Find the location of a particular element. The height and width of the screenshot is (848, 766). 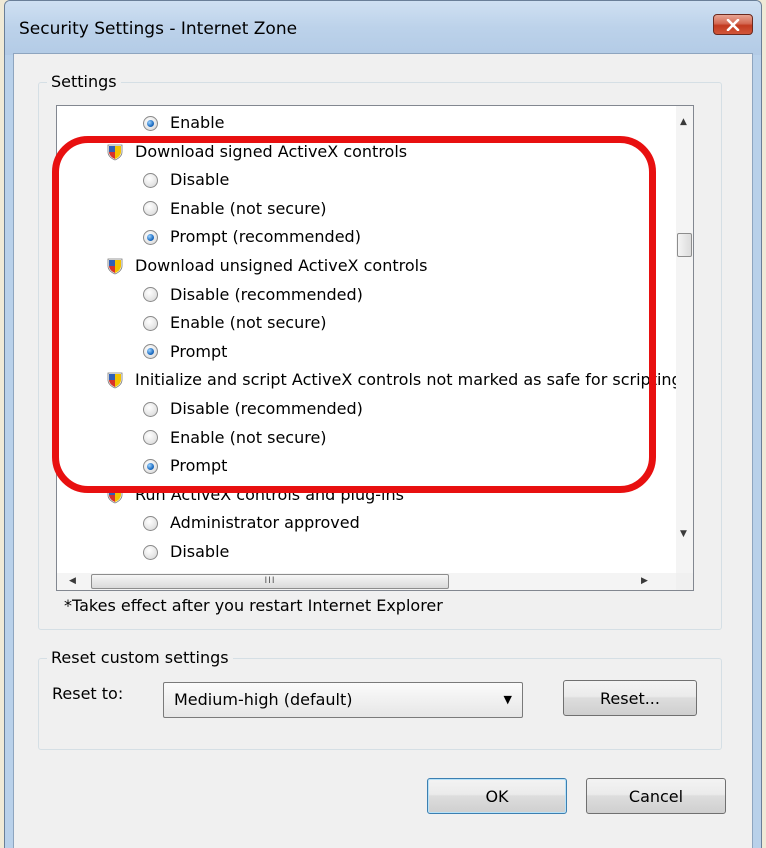

settings-category: Download unsigned ActiveX controls is located at coordinates (242, 266).